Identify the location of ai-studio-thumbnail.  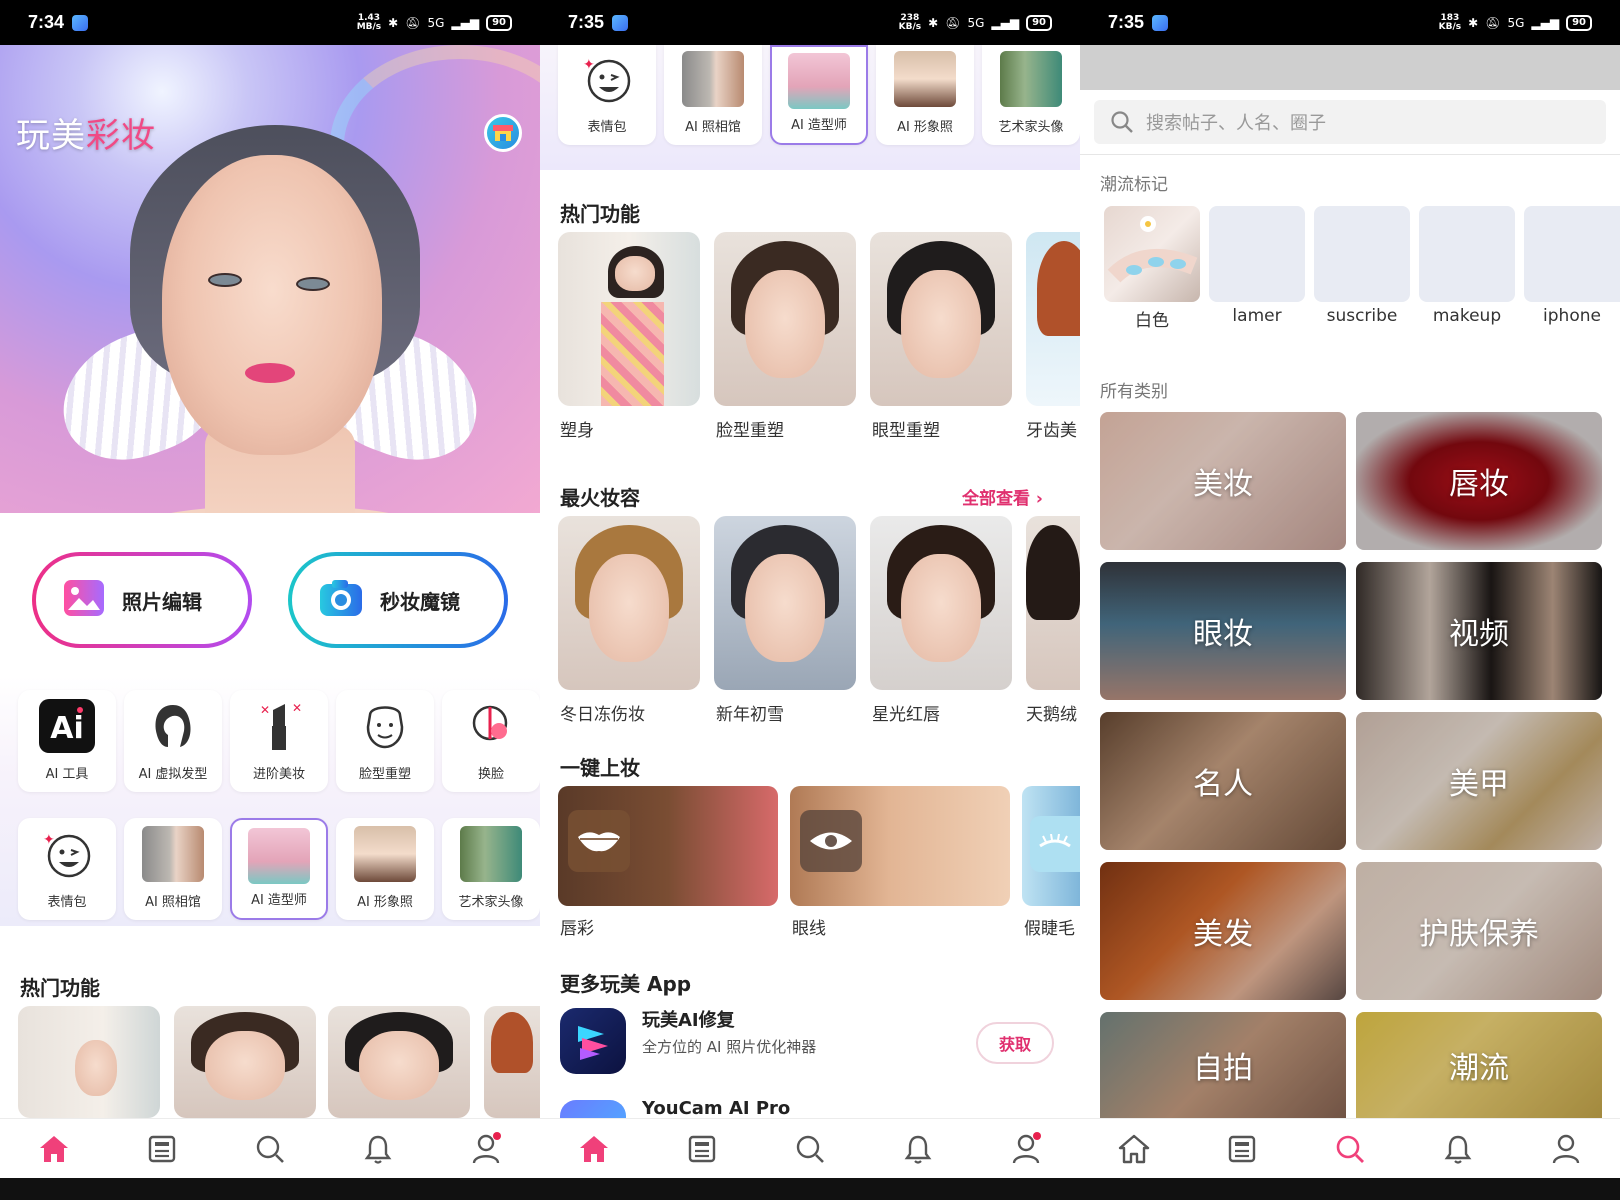
(713, 79).